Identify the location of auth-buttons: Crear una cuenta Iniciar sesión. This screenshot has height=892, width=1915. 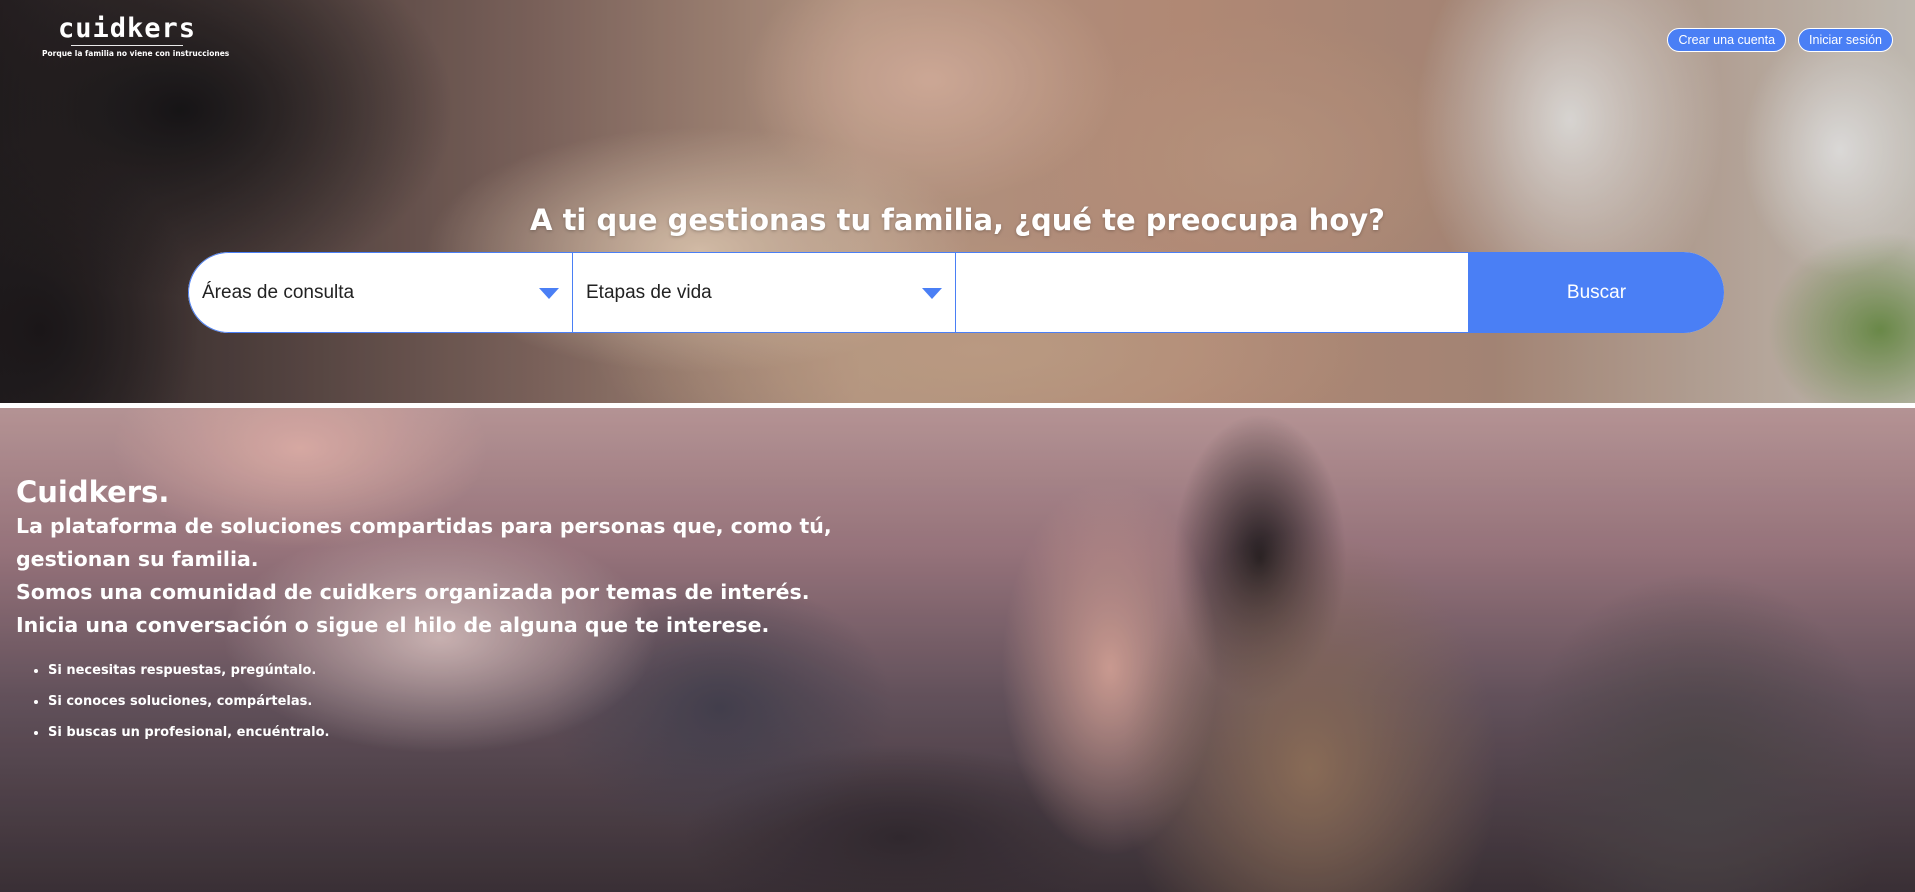
(1780, 40).